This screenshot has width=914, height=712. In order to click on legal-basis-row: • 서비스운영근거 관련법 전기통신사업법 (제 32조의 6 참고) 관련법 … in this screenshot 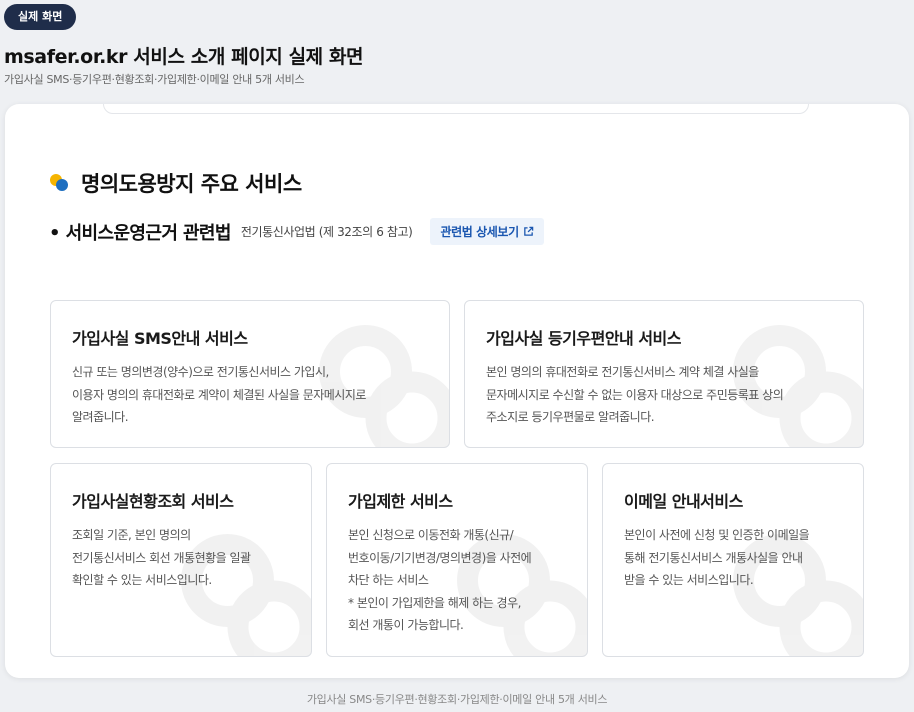, I will do `click(296, 231)`.